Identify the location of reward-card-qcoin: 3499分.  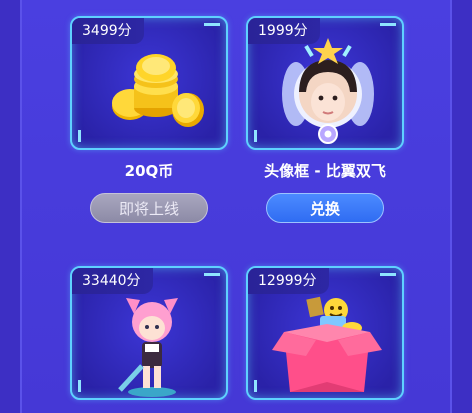
(149, 83).